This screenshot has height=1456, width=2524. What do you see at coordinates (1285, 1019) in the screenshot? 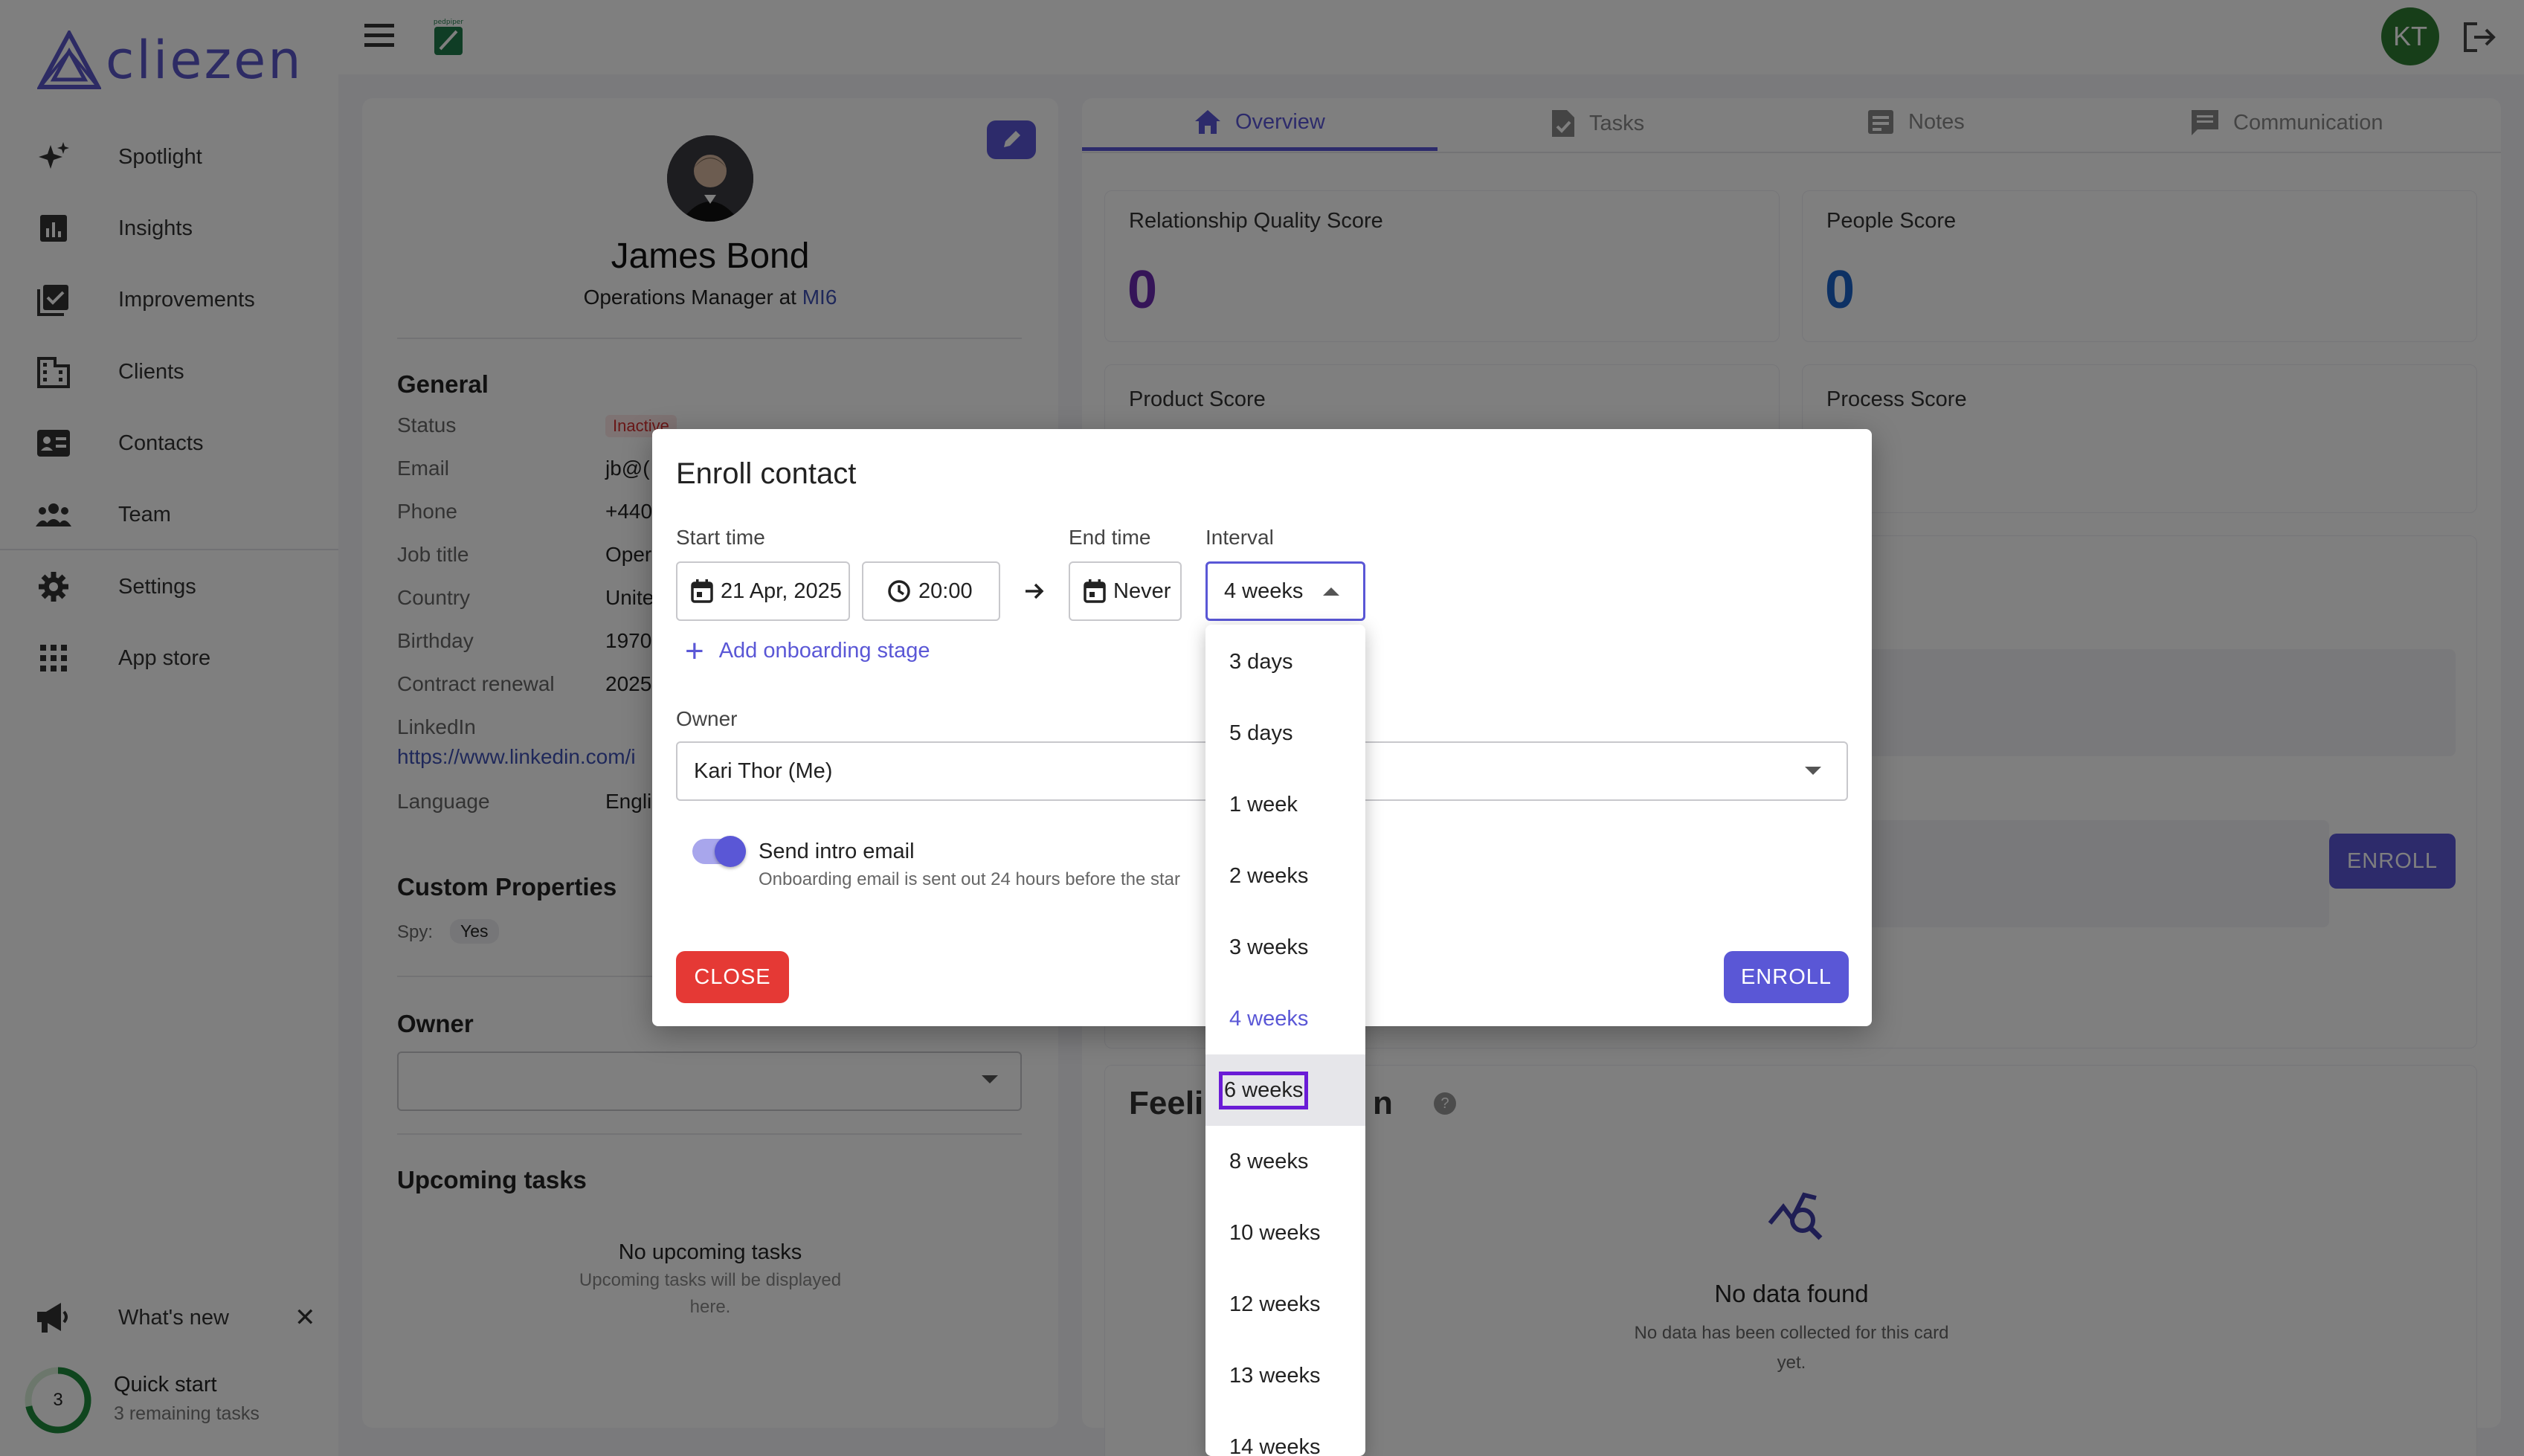
I see `interval-option-selected: 4 weeks` at bounding box center [1285, 1019].